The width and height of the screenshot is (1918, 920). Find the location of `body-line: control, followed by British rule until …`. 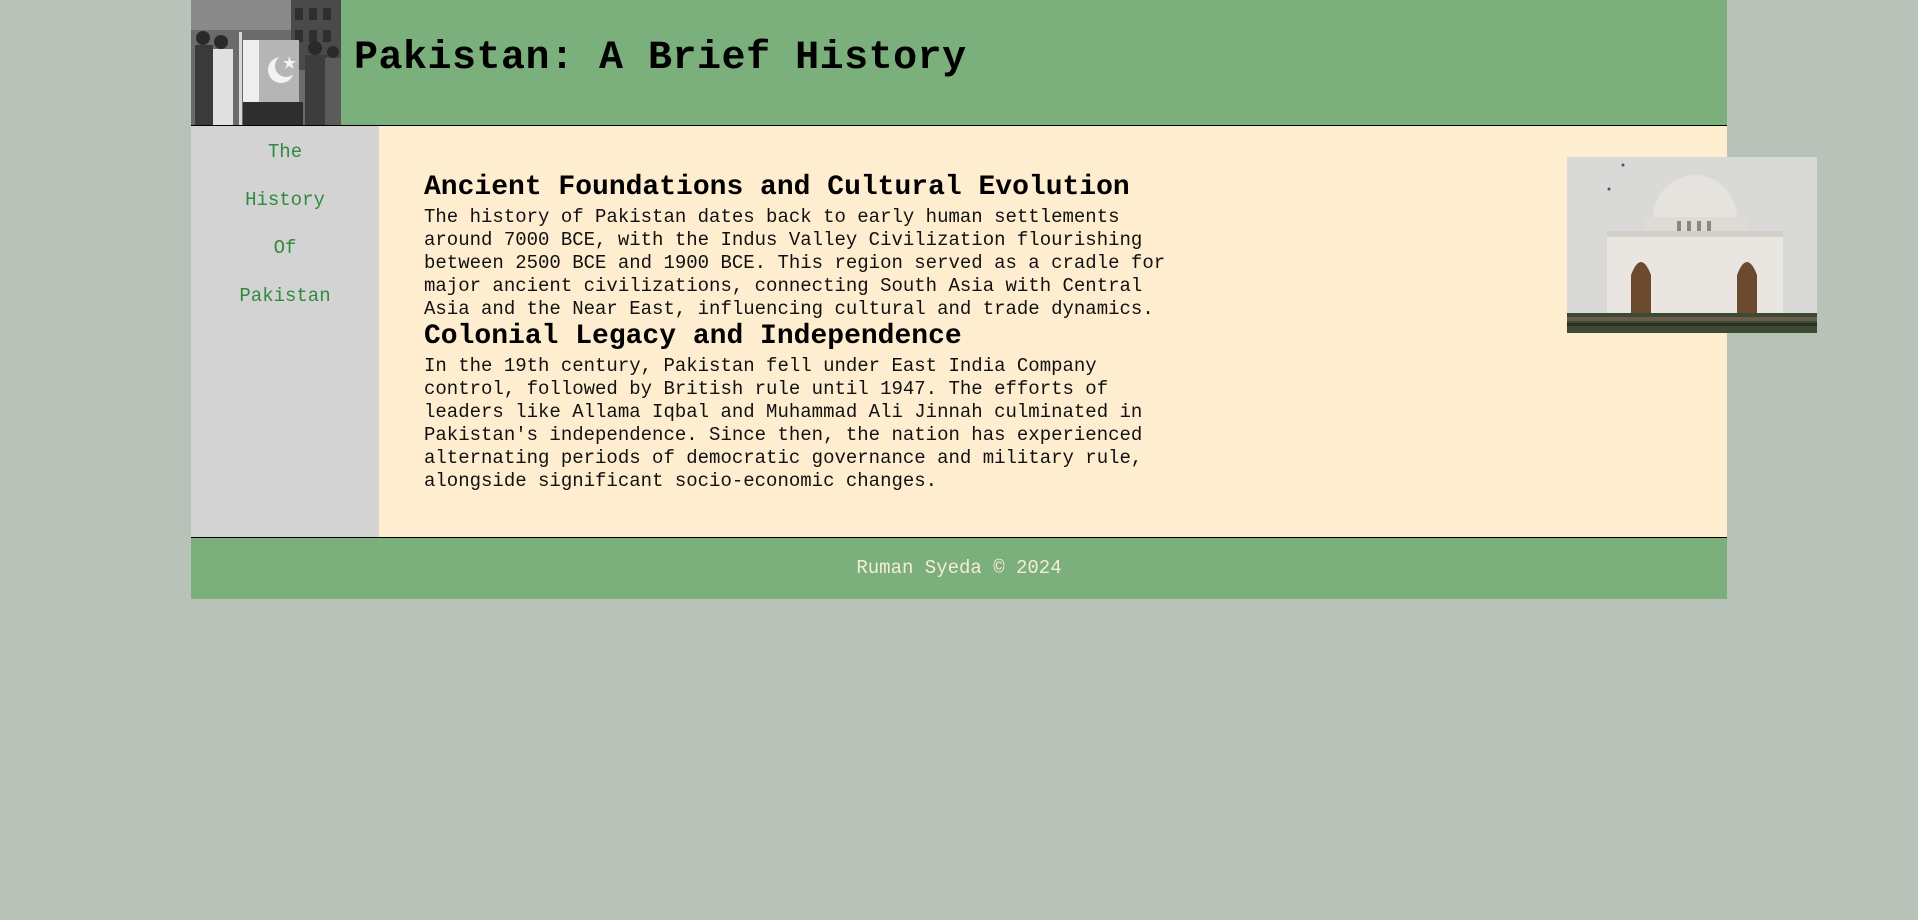

body-line: control, followed by British rule until … is located at coordinates (766, 389).